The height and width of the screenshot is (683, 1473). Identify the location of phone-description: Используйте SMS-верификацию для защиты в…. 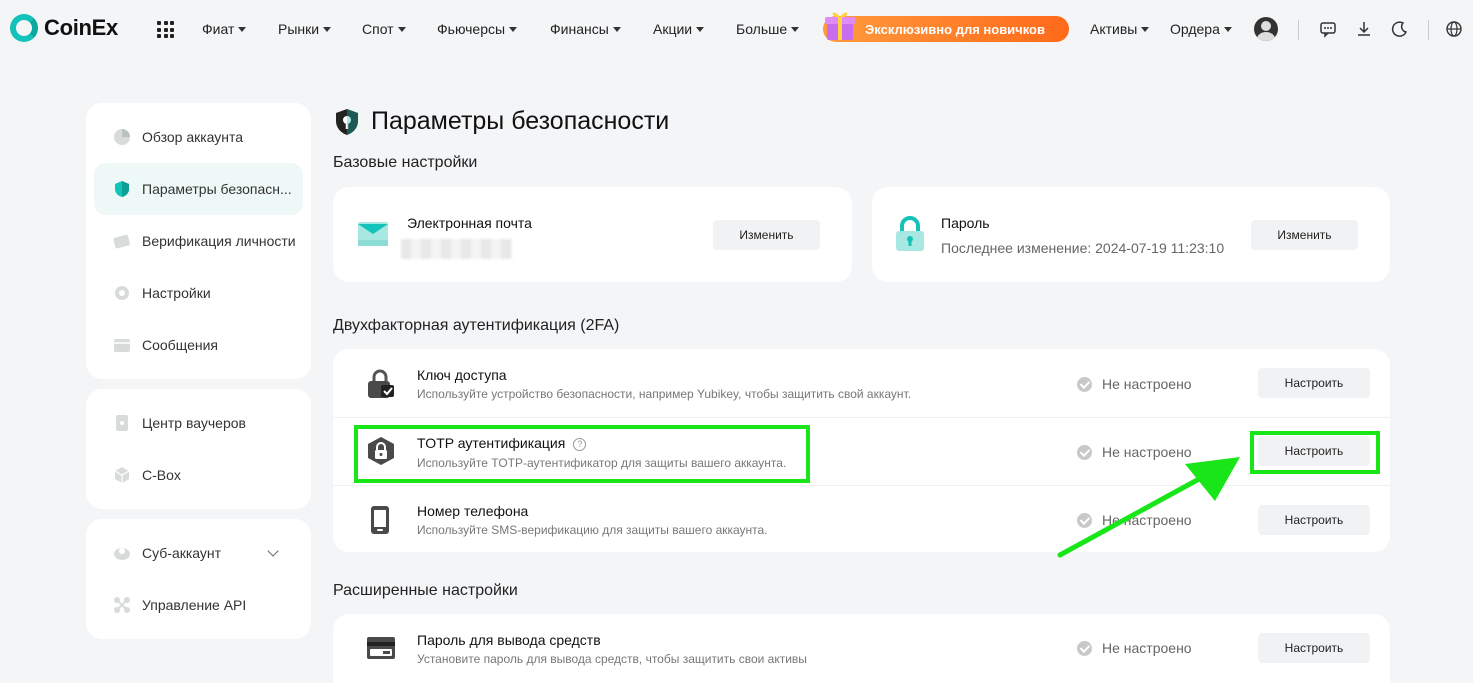
(592, 530).